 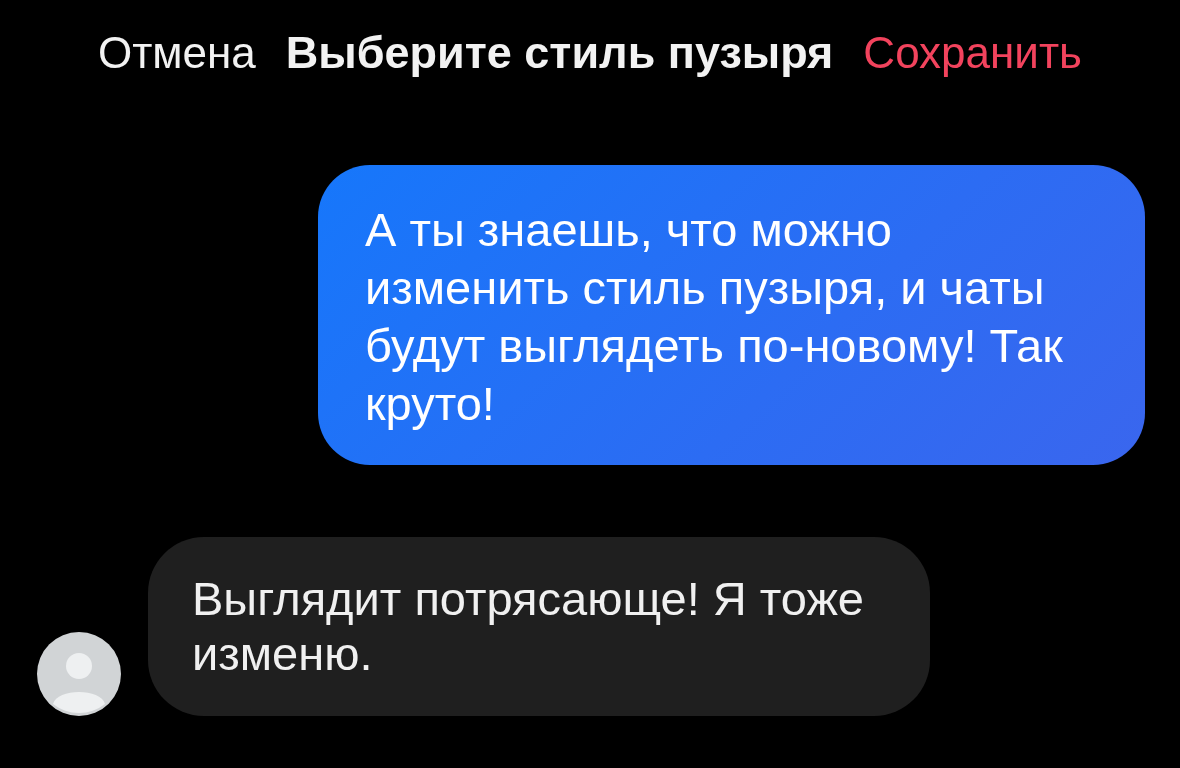 I want to click on cancel-button: Отмена, so click(x=176, y=53).